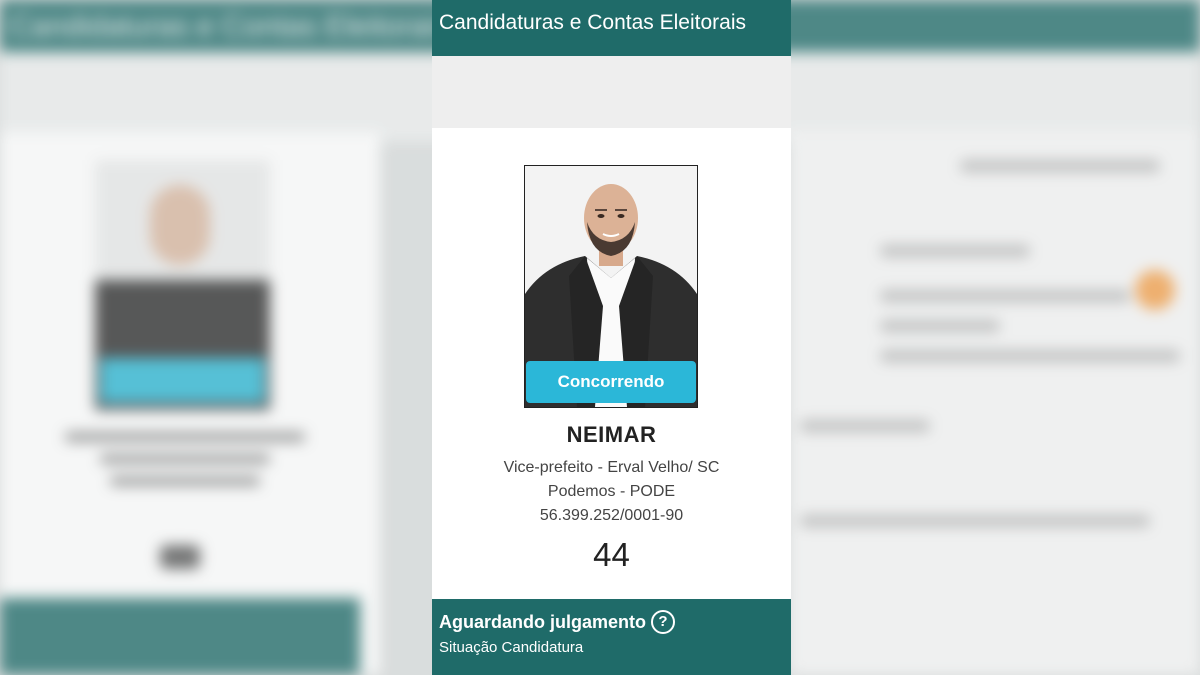 Image resolution: width=1200 pixels, height=675 pixels. What do you see at coordinates (611, 434) in the screenshot?
I see `candidate-name: NEIMAR` at bounding box center [611, 434].